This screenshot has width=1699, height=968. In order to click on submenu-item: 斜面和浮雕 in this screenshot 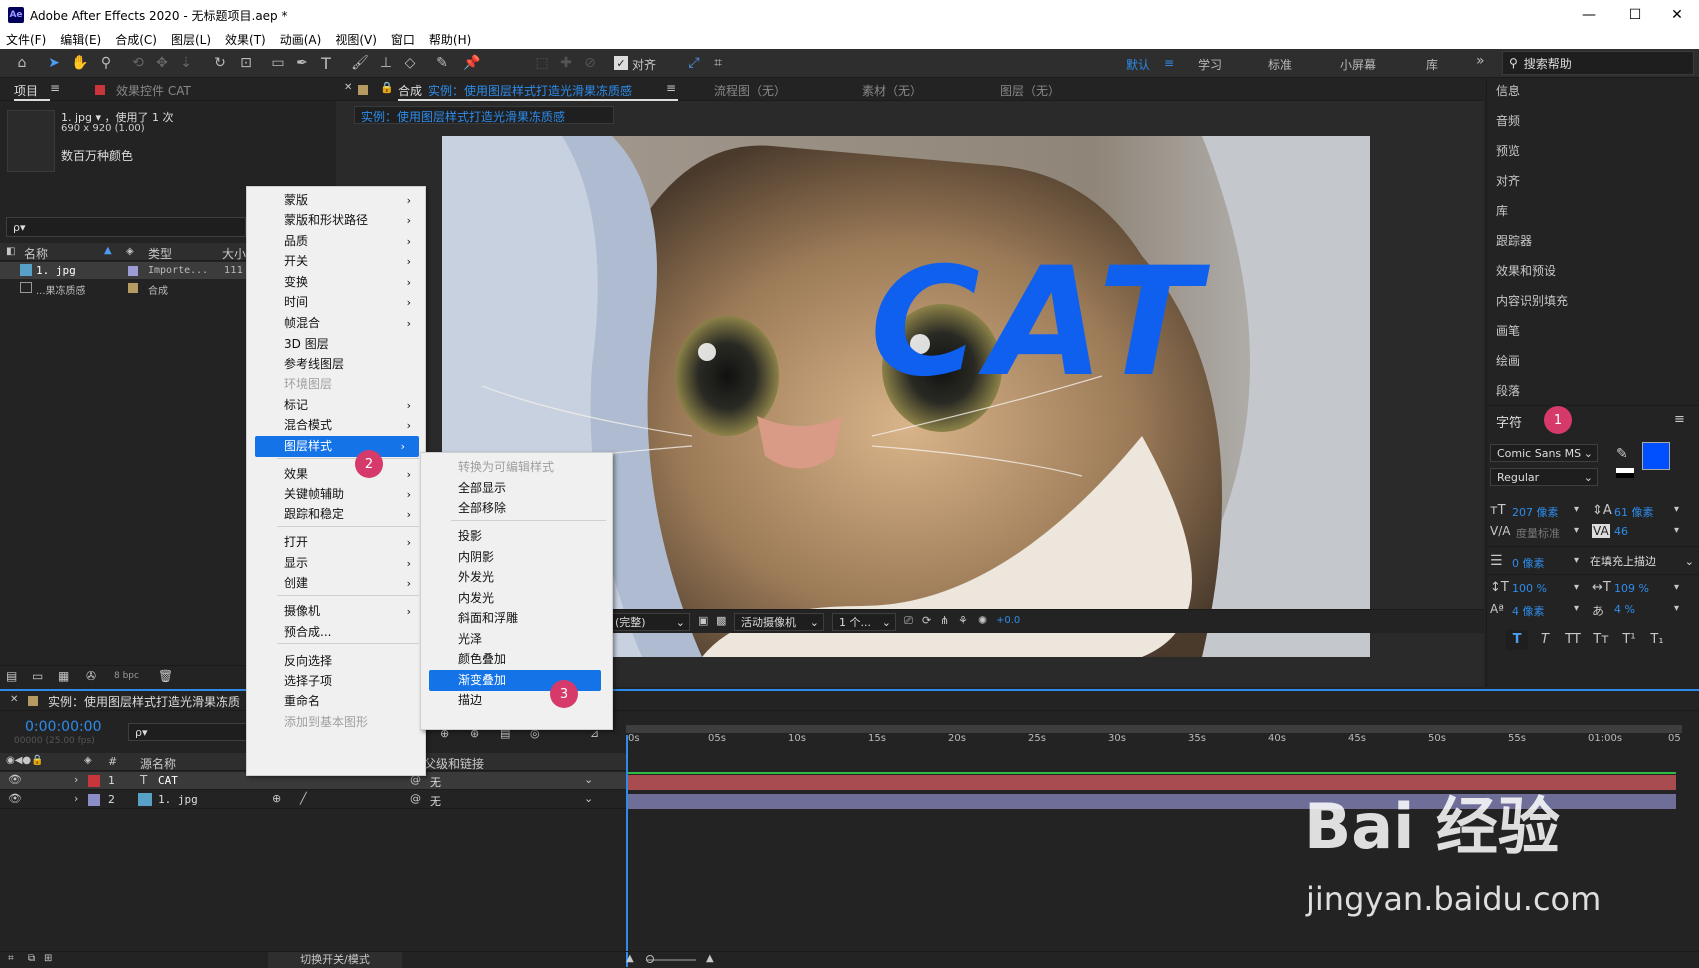, I will do `click(516, 618)`.